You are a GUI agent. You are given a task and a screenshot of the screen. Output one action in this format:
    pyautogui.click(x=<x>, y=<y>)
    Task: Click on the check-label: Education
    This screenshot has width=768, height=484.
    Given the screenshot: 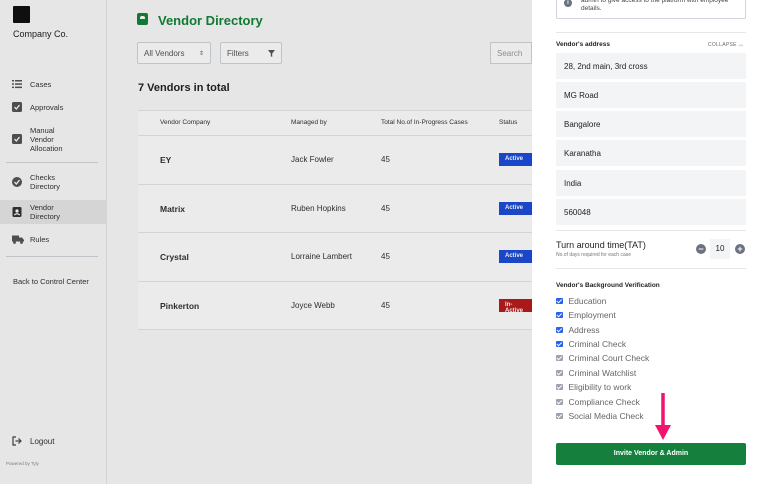 What is the action you would take?
    pyautogui.click(x=587, y=301)
    